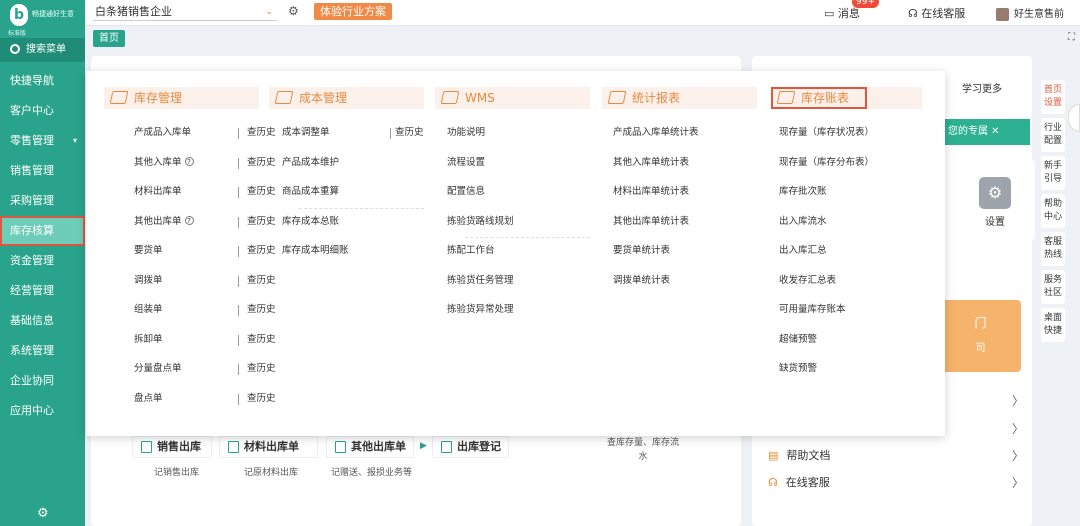  What do you see at coordinates (370, 447) in the screenshot?
I see `flow-other-outbound: 其他出库单` at bounding box center [370, 447].